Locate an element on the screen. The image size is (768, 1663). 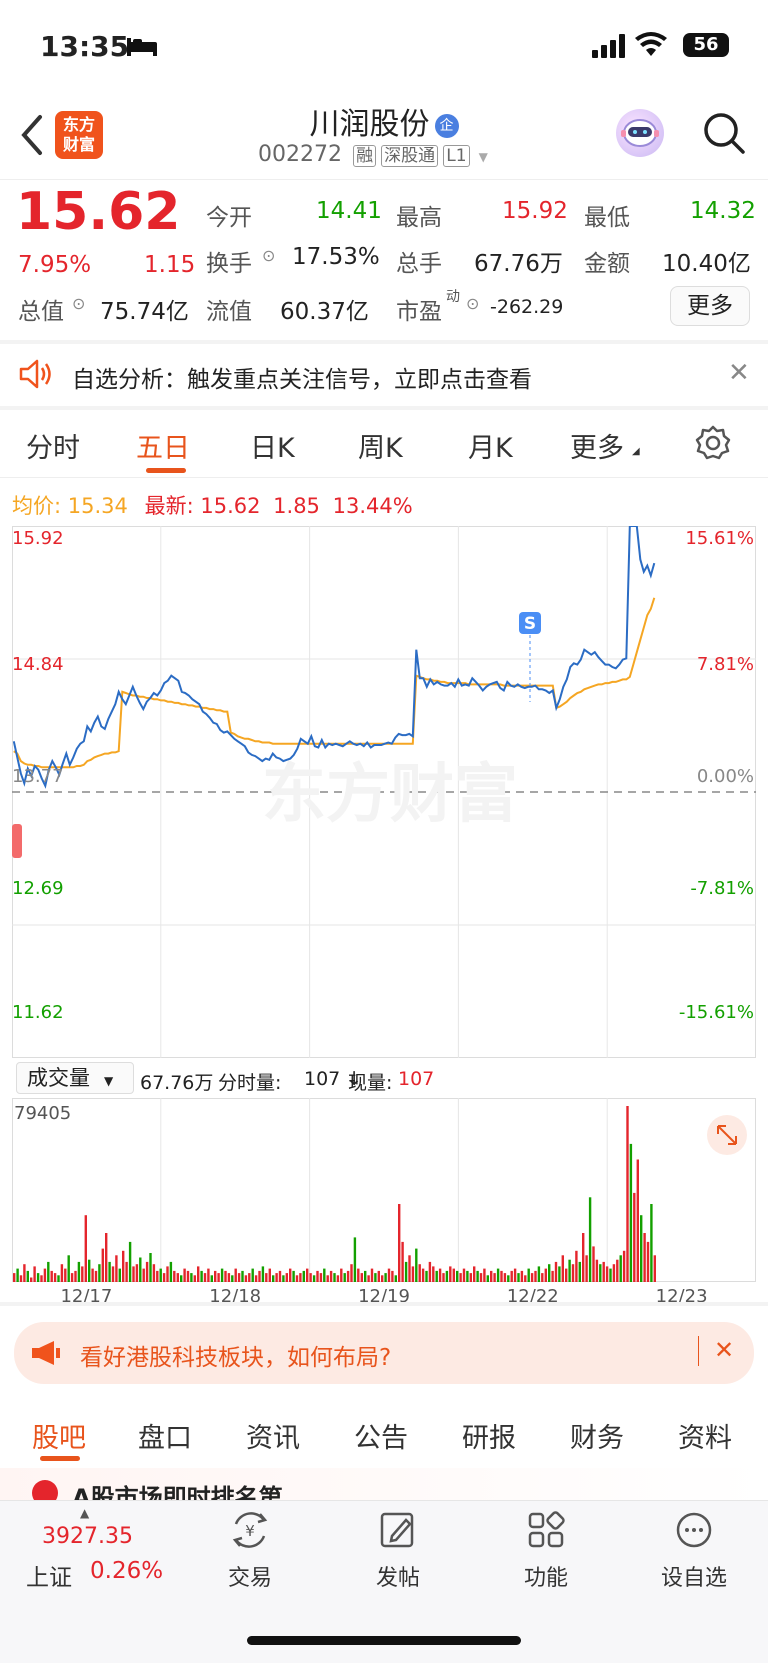
analysis-banner: 自选分析：触发重点关注信号，立即点击查看 ✕ is located at coordinates (384, 375).